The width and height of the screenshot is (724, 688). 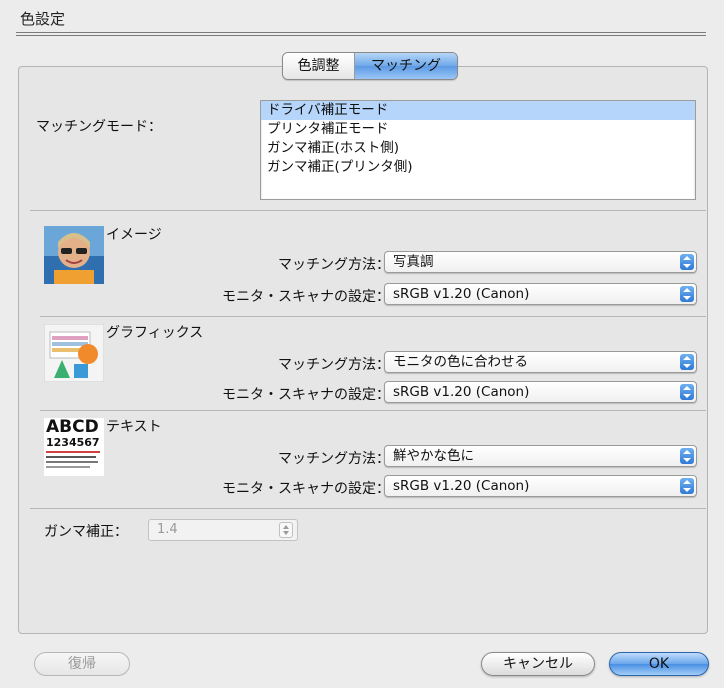 I want to click on section-title: テキスト, so click(x=134, y=427).